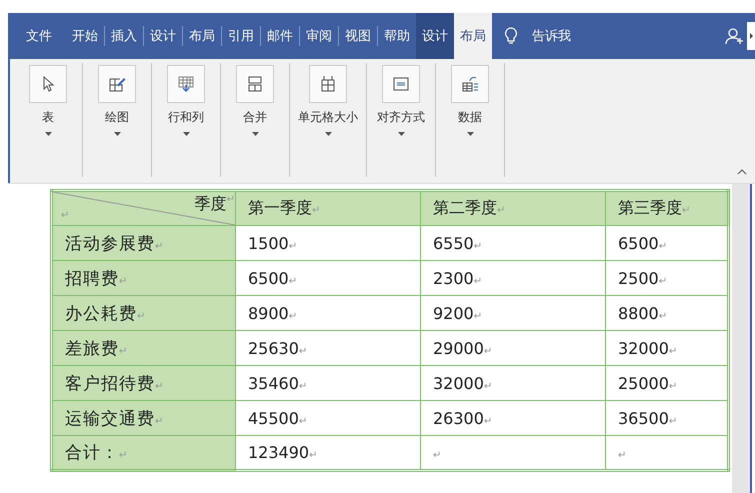 The width and height of the screenshot is (755, 493). What do you see at coordinates (470, 105) in the screenshot?
I see `ribbon-button: 数据` at bounding box center [470, 105].